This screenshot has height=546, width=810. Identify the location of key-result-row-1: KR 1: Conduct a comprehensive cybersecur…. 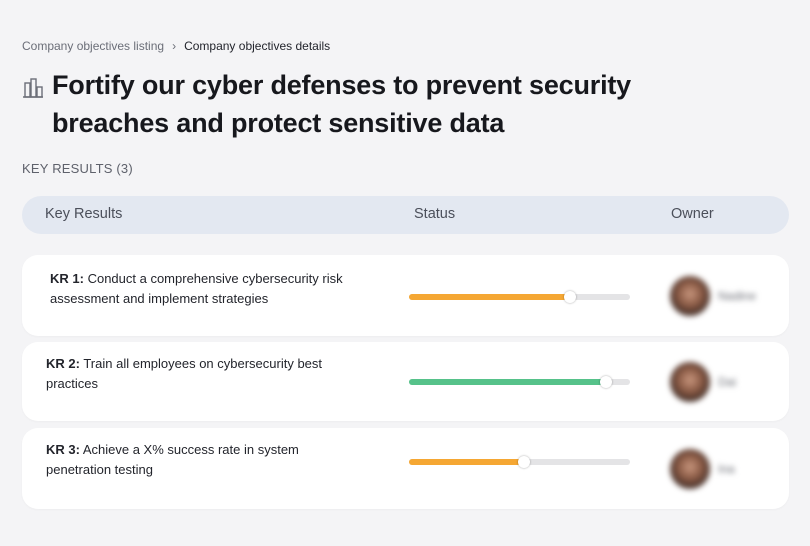
(405, 295).